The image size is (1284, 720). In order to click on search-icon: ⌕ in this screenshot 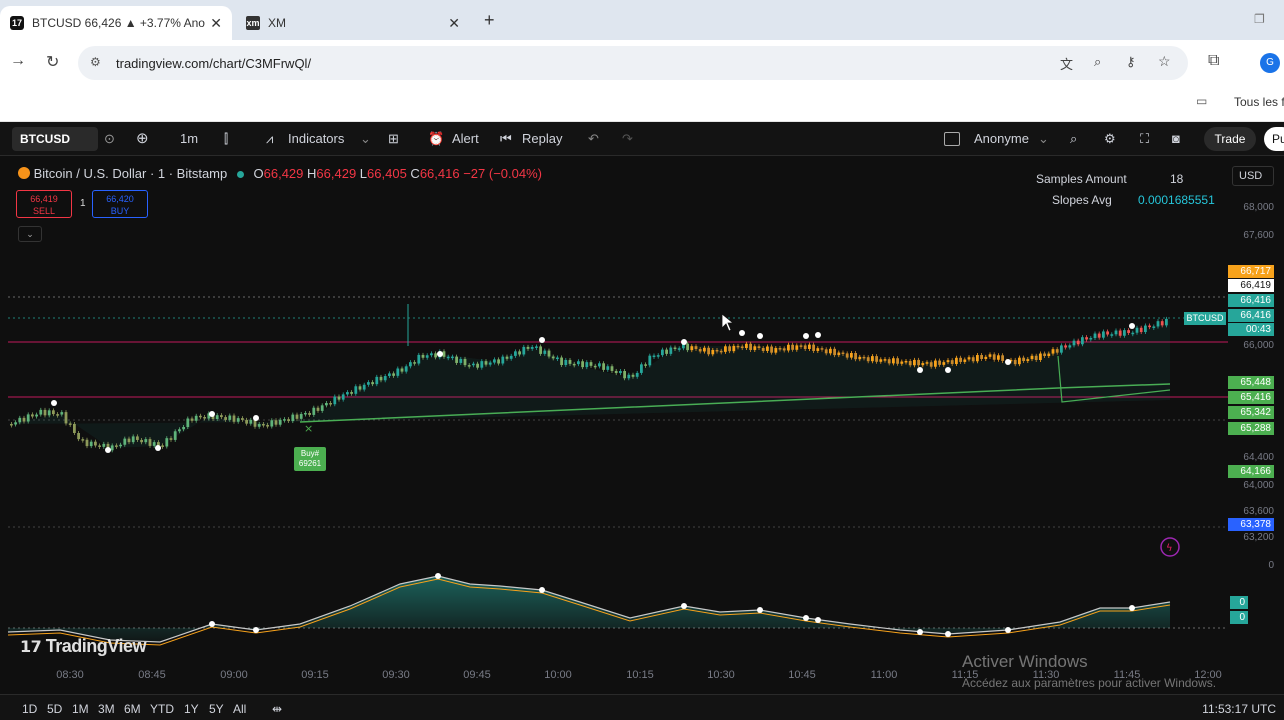, I will do `click(1073, 139)`.